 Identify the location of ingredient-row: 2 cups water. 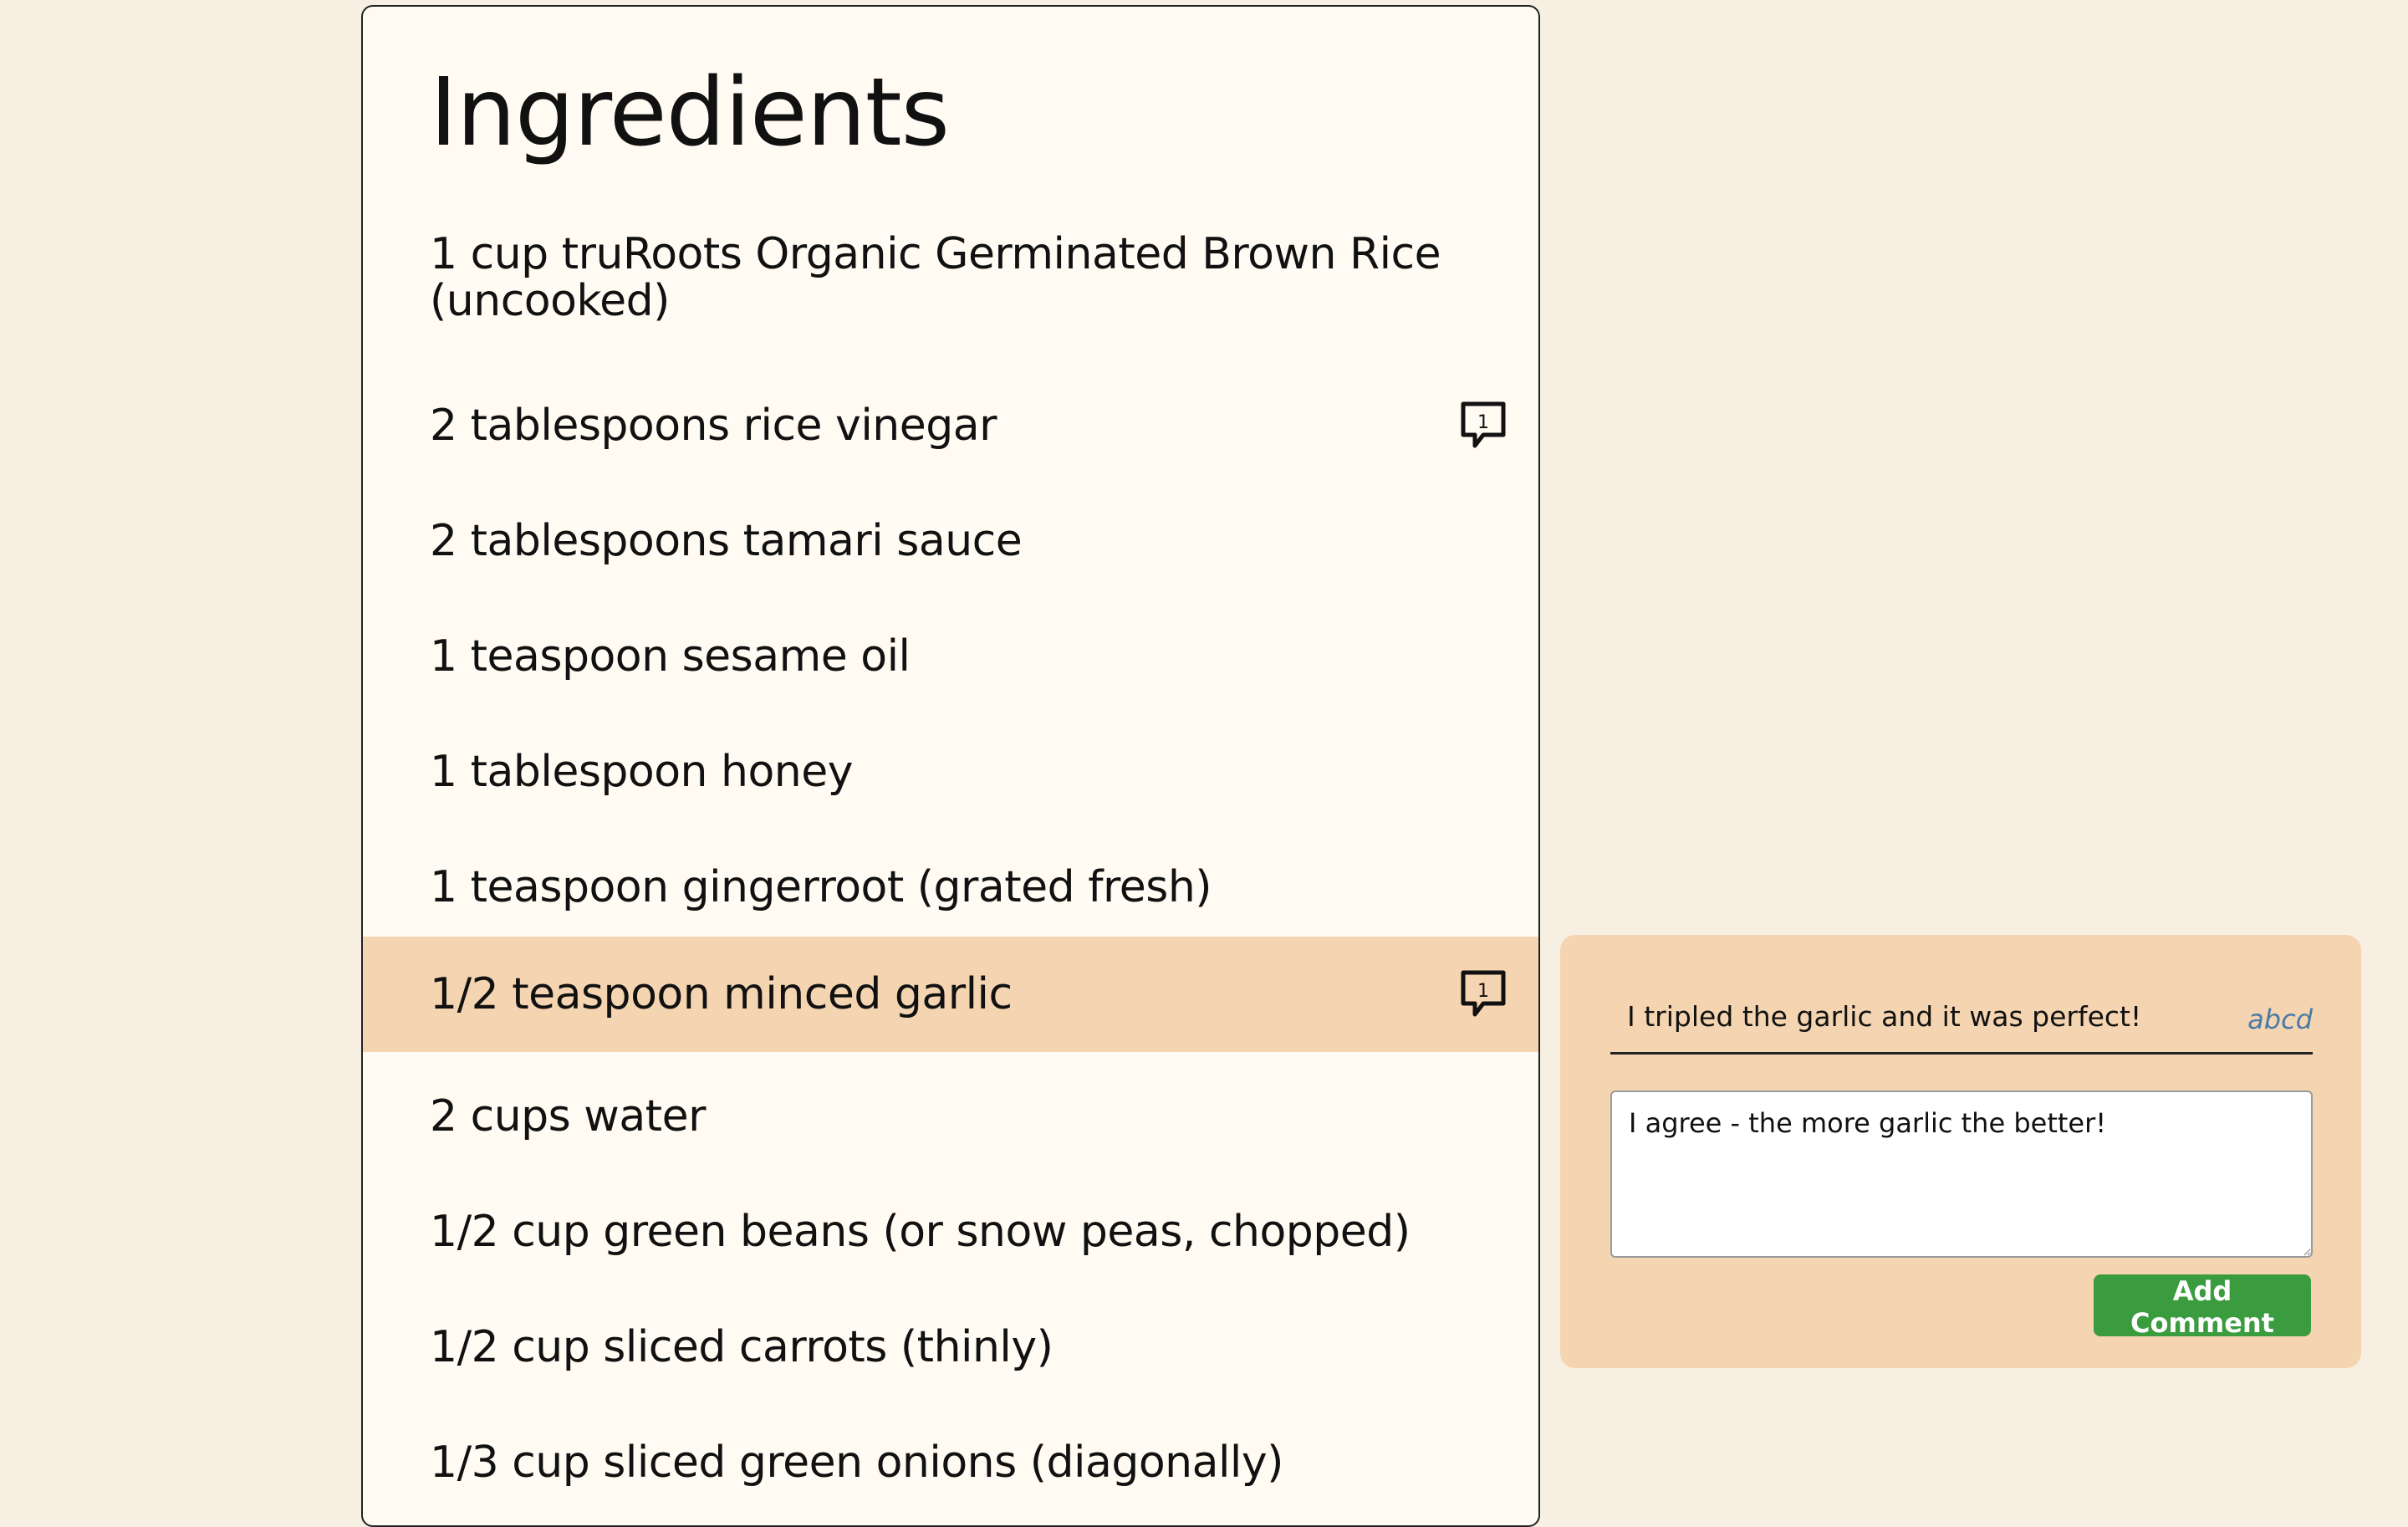
(951, 1117).